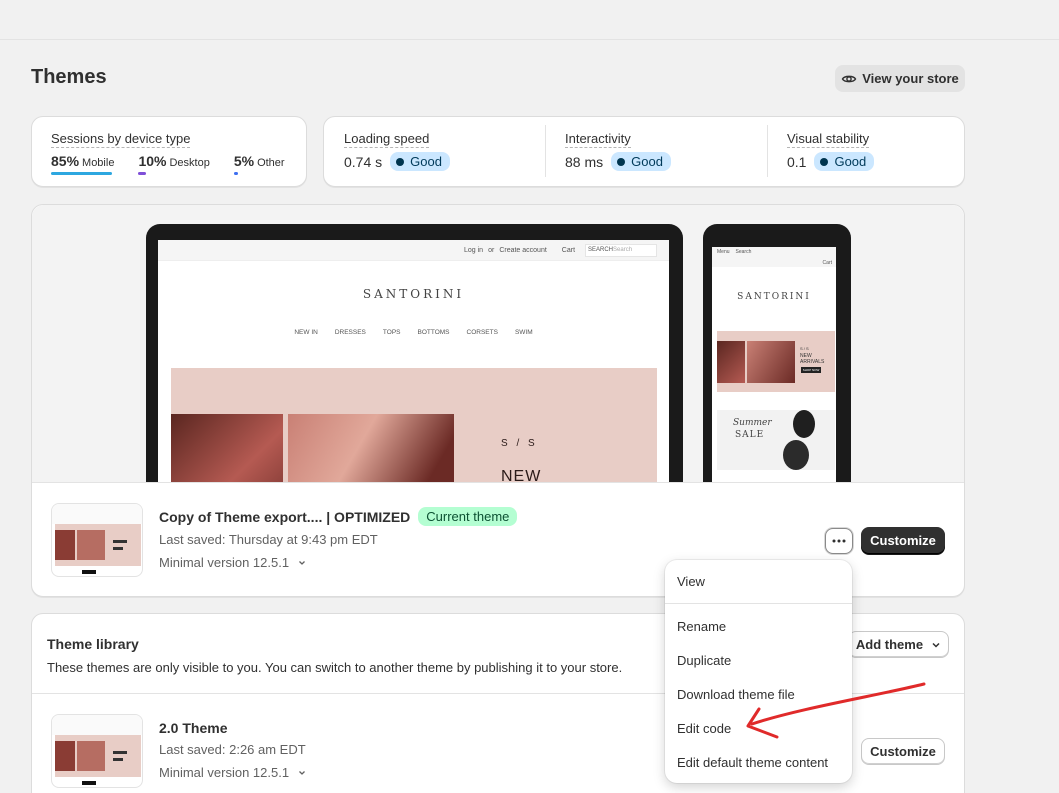 Image resolution: width=1059 pixels, height=793 pixels. What do you see at coordinates (903, 751) in the screenshot?
I see `library-customize-button: Customize` at bounding box center [903, 751].